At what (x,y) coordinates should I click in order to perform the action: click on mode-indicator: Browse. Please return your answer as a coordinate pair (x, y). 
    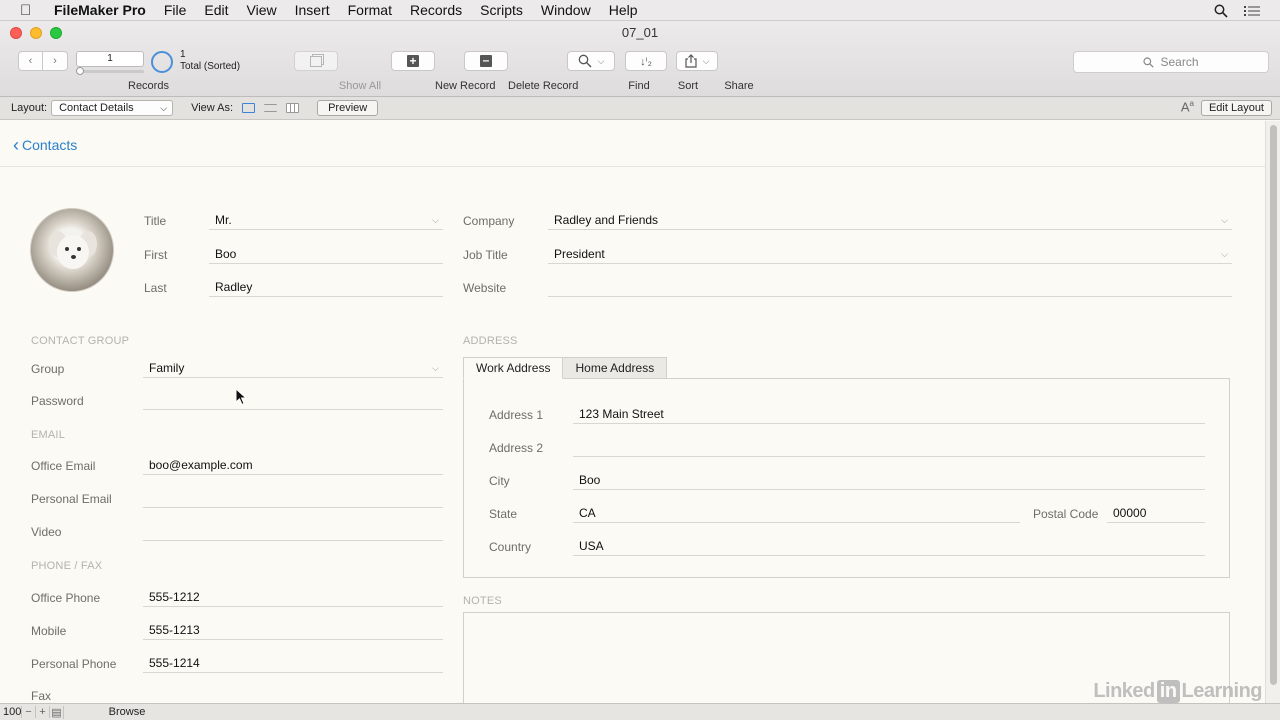
    Looking at the image, I should click on (127, 712).